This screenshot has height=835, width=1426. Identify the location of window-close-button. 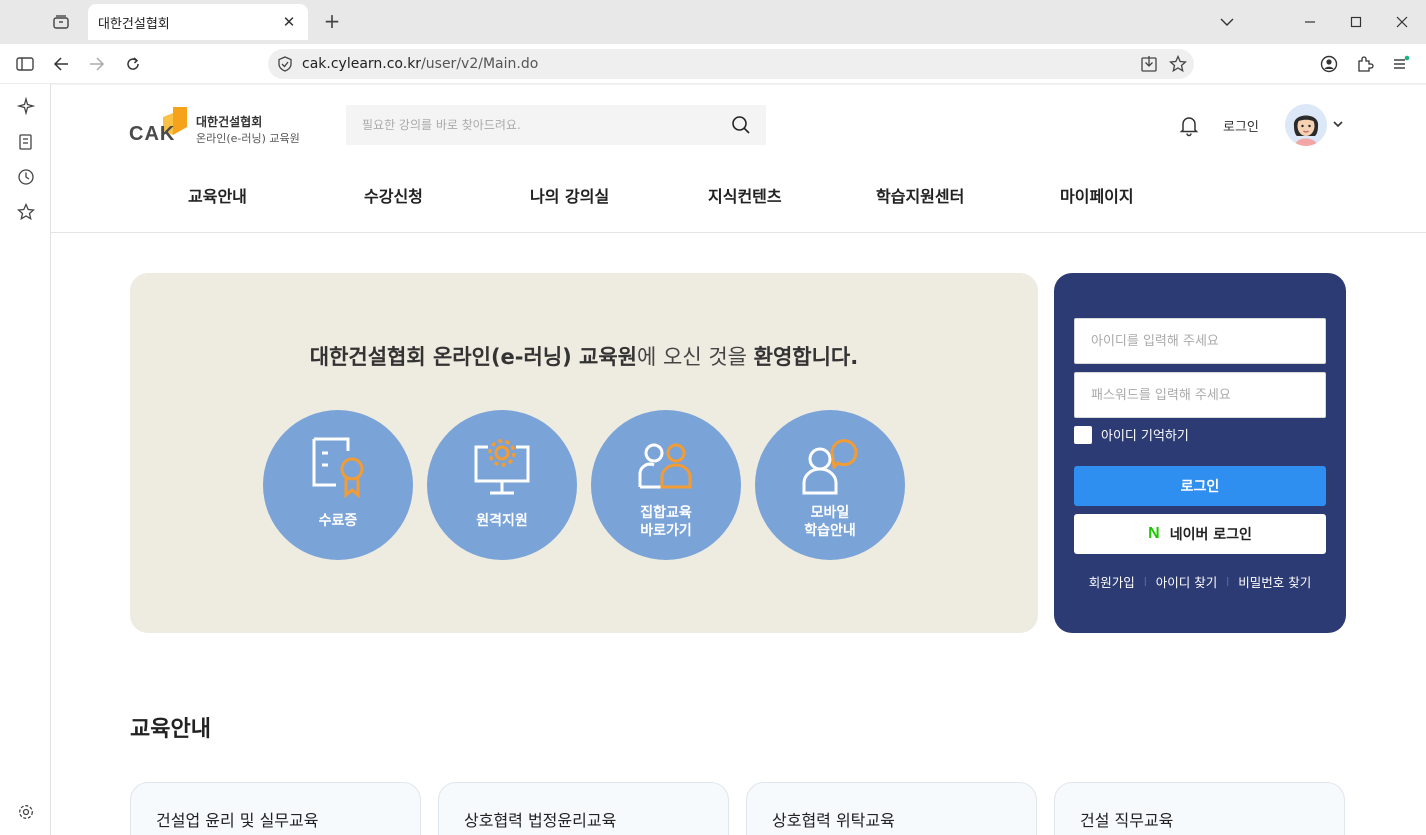
(1402, 22).